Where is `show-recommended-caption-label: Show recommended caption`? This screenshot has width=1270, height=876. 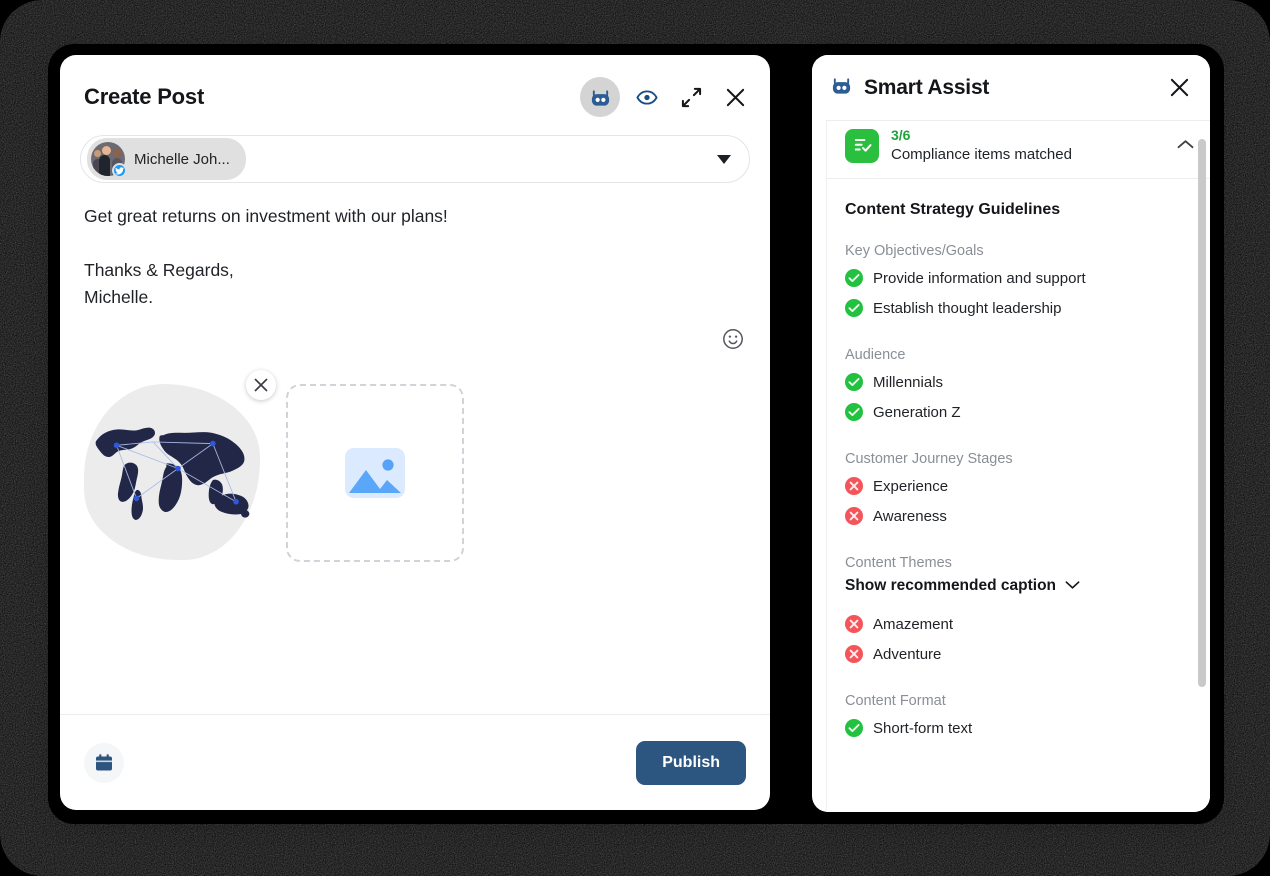
show-recommended-caption-label: Show recommended caption is located at coordinates (951, 585).